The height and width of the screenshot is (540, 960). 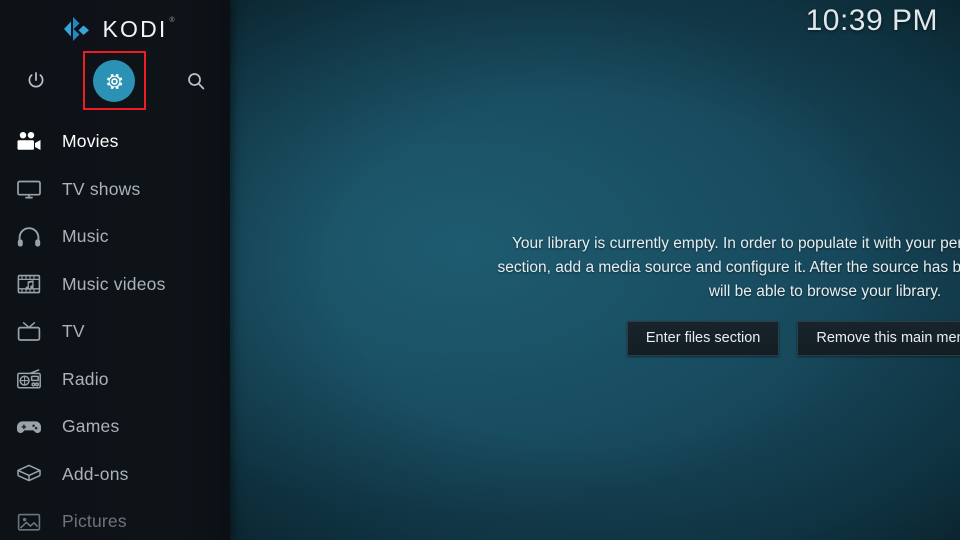 I want to click on sidebar-item-label: TV shows, so click(x=101, y=188).